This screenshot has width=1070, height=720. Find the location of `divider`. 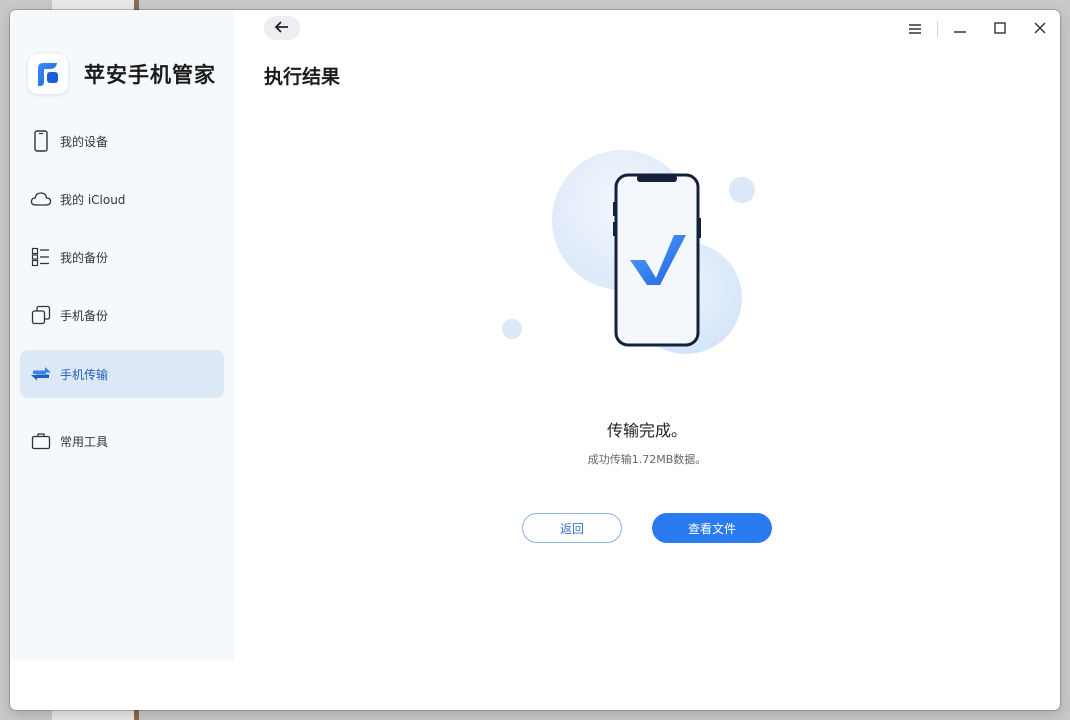

divider is located at coordinates (937, 29).